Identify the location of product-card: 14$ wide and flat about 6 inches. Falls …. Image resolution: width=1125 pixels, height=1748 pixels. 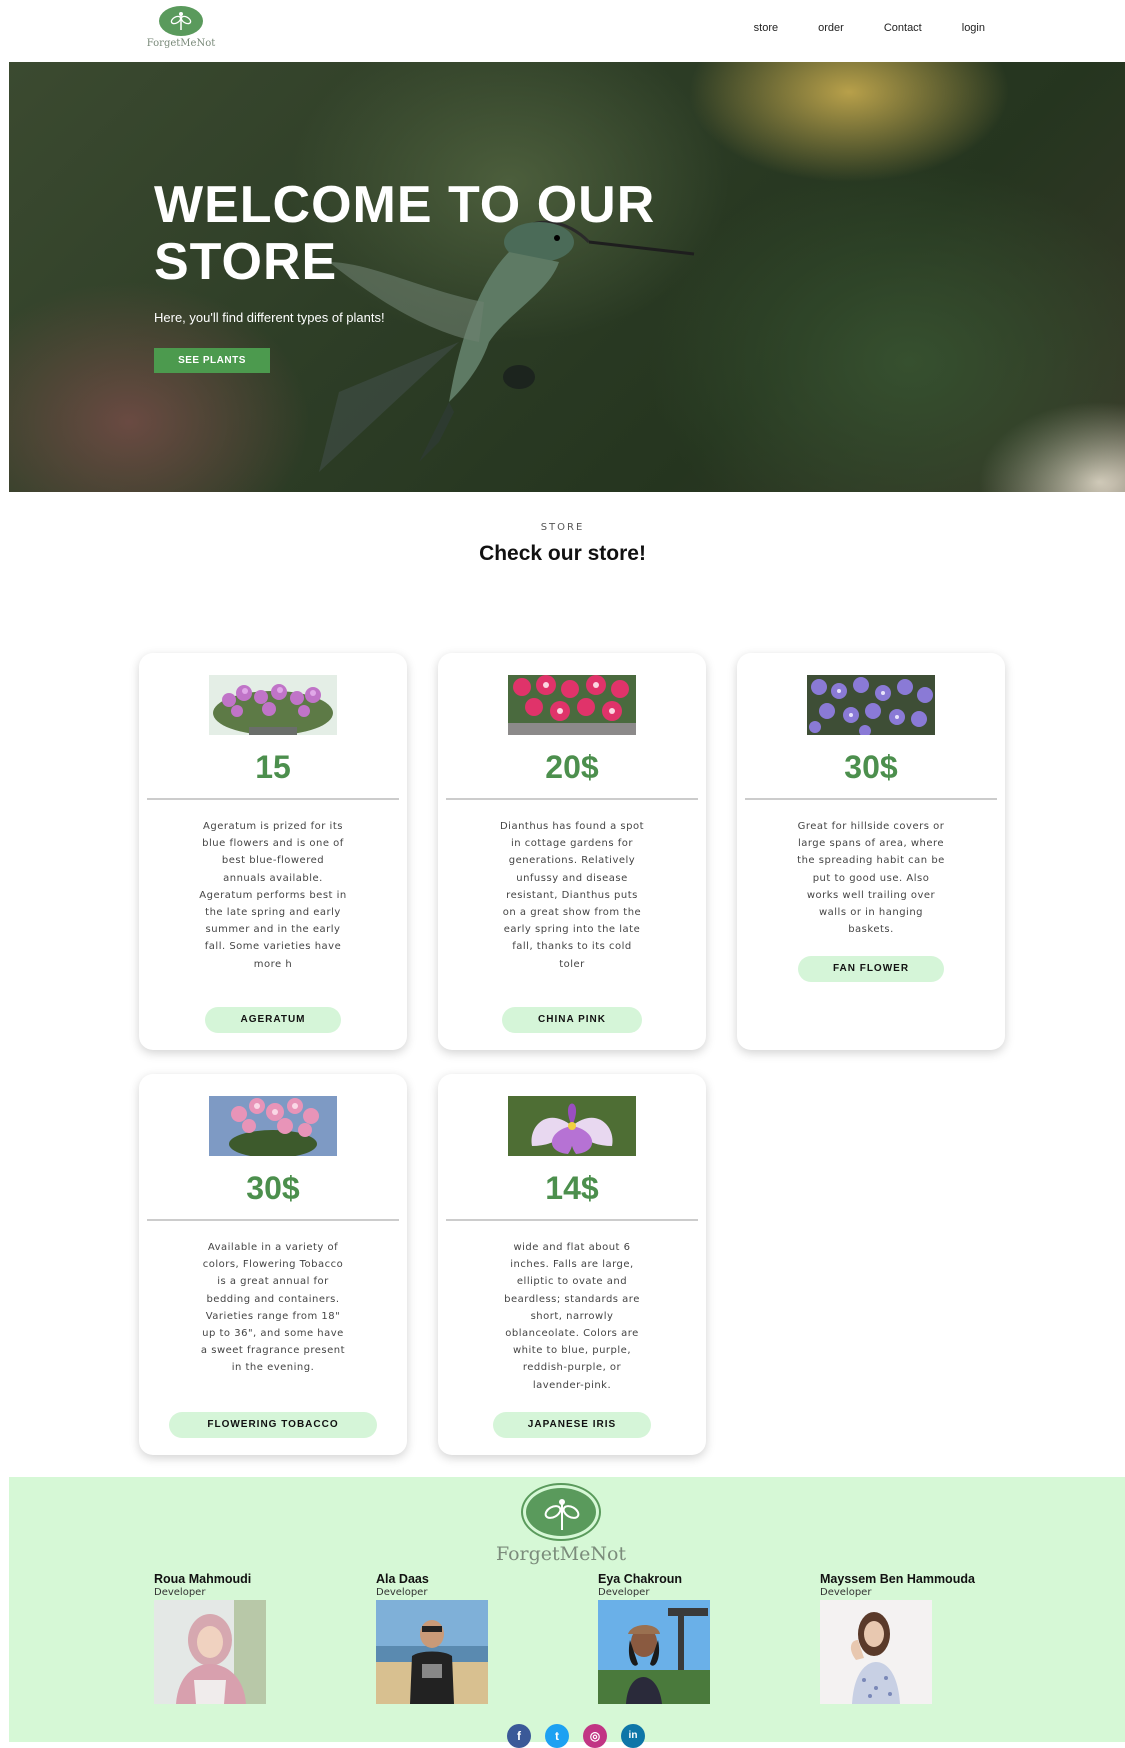
(572, 1264).